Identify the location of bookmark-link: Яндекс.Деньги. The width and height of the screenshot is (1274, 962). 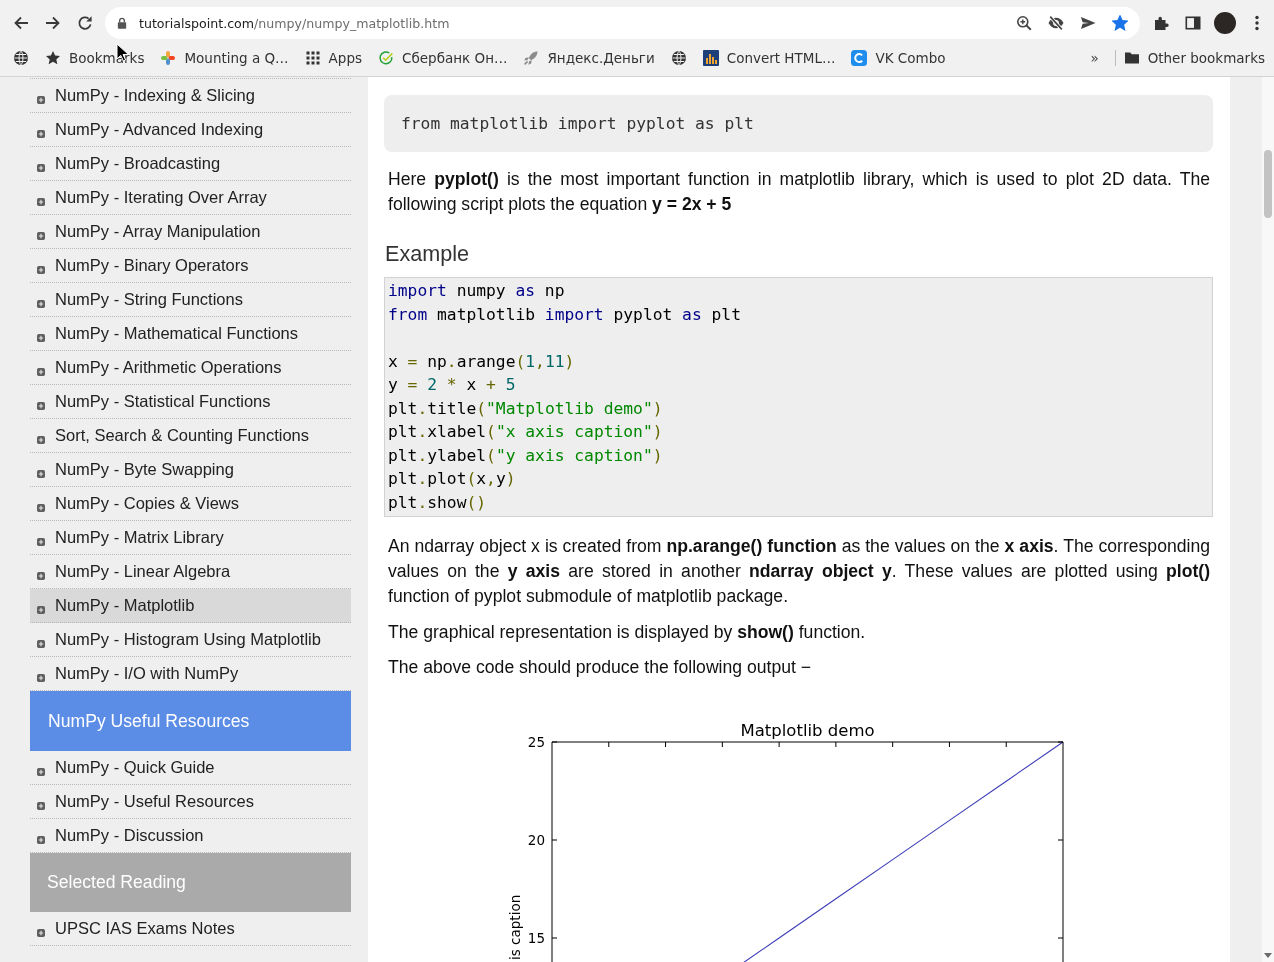
(589, 58).